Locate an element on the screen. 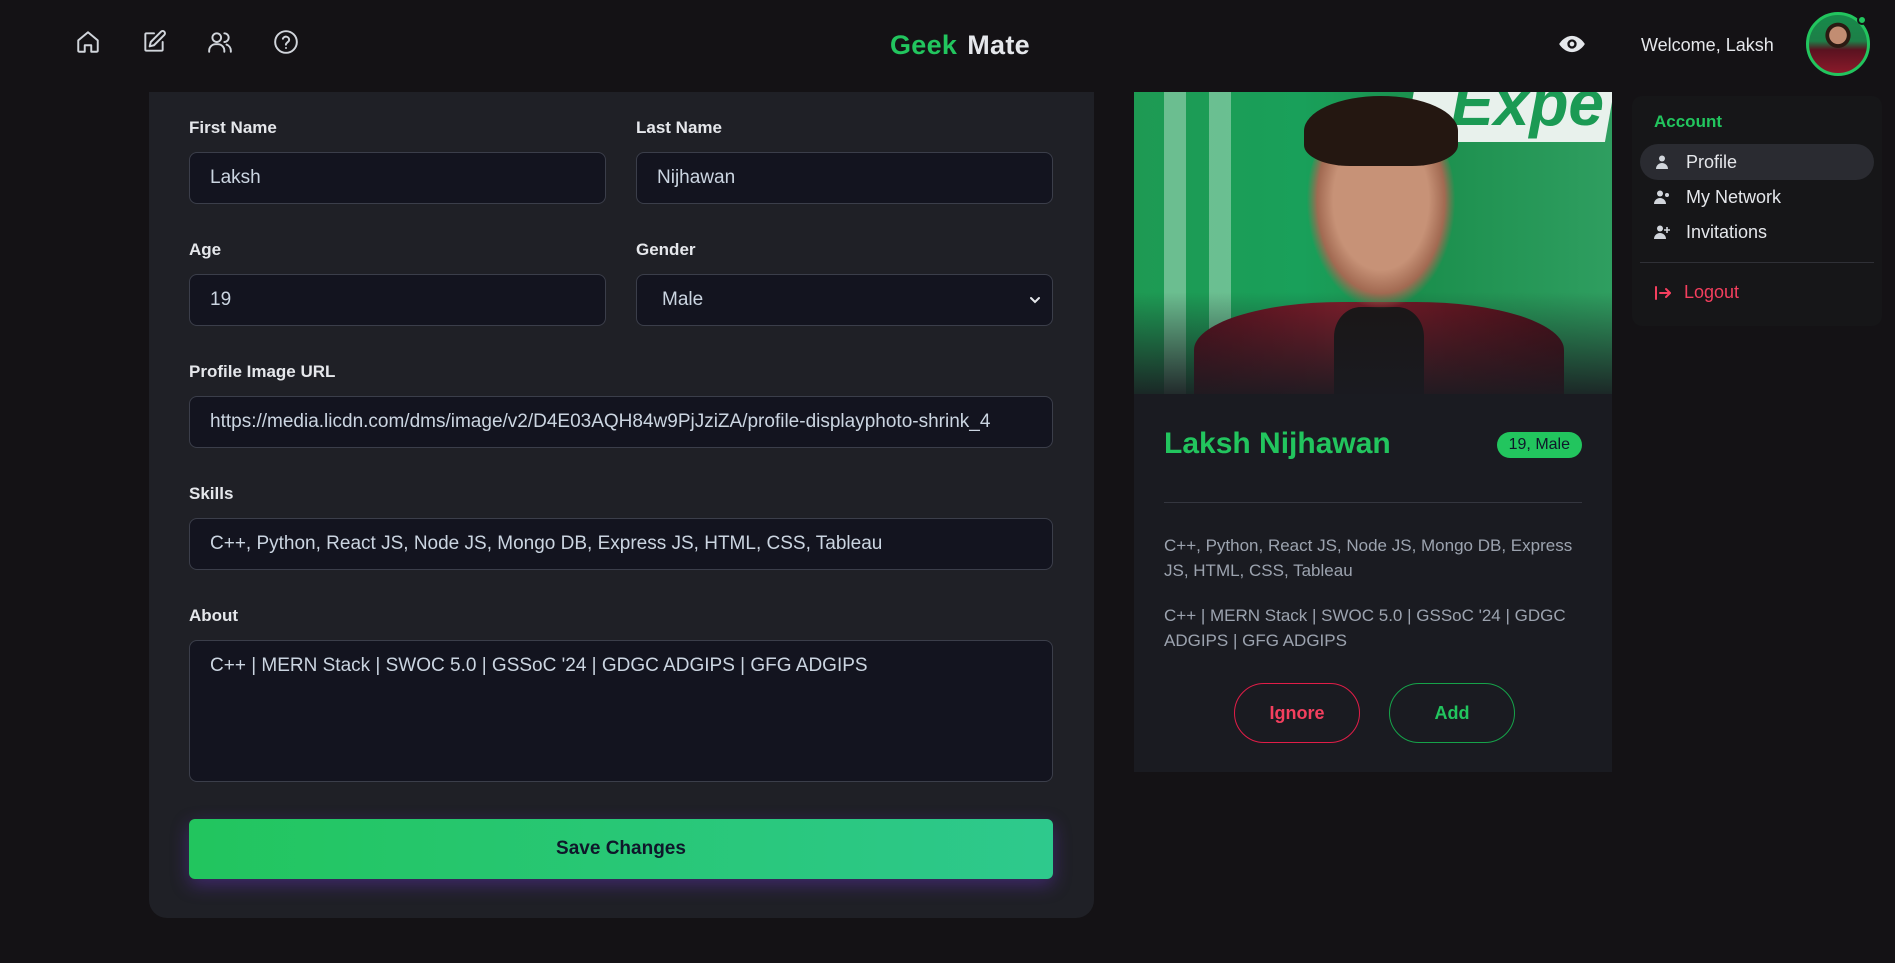 Image resolution: width=1895 pixels, height=963 pixels. preview-name: Laksh Nijhawan is located at coordinates (1277, 443).